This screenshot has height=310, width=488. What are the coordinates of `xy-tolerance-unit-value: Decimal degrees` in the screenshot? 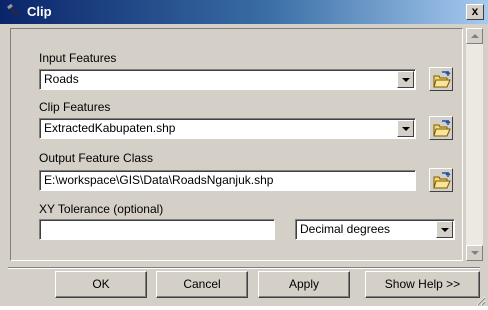 It's located at (345, 229).